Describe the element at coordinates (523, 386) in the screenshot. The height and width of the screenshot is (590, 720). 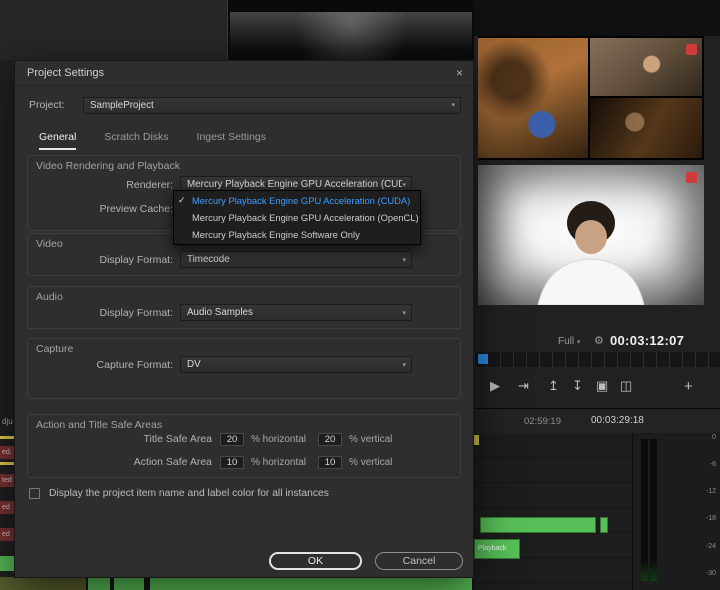
I see `step-forward-button: ⇥` at that location.